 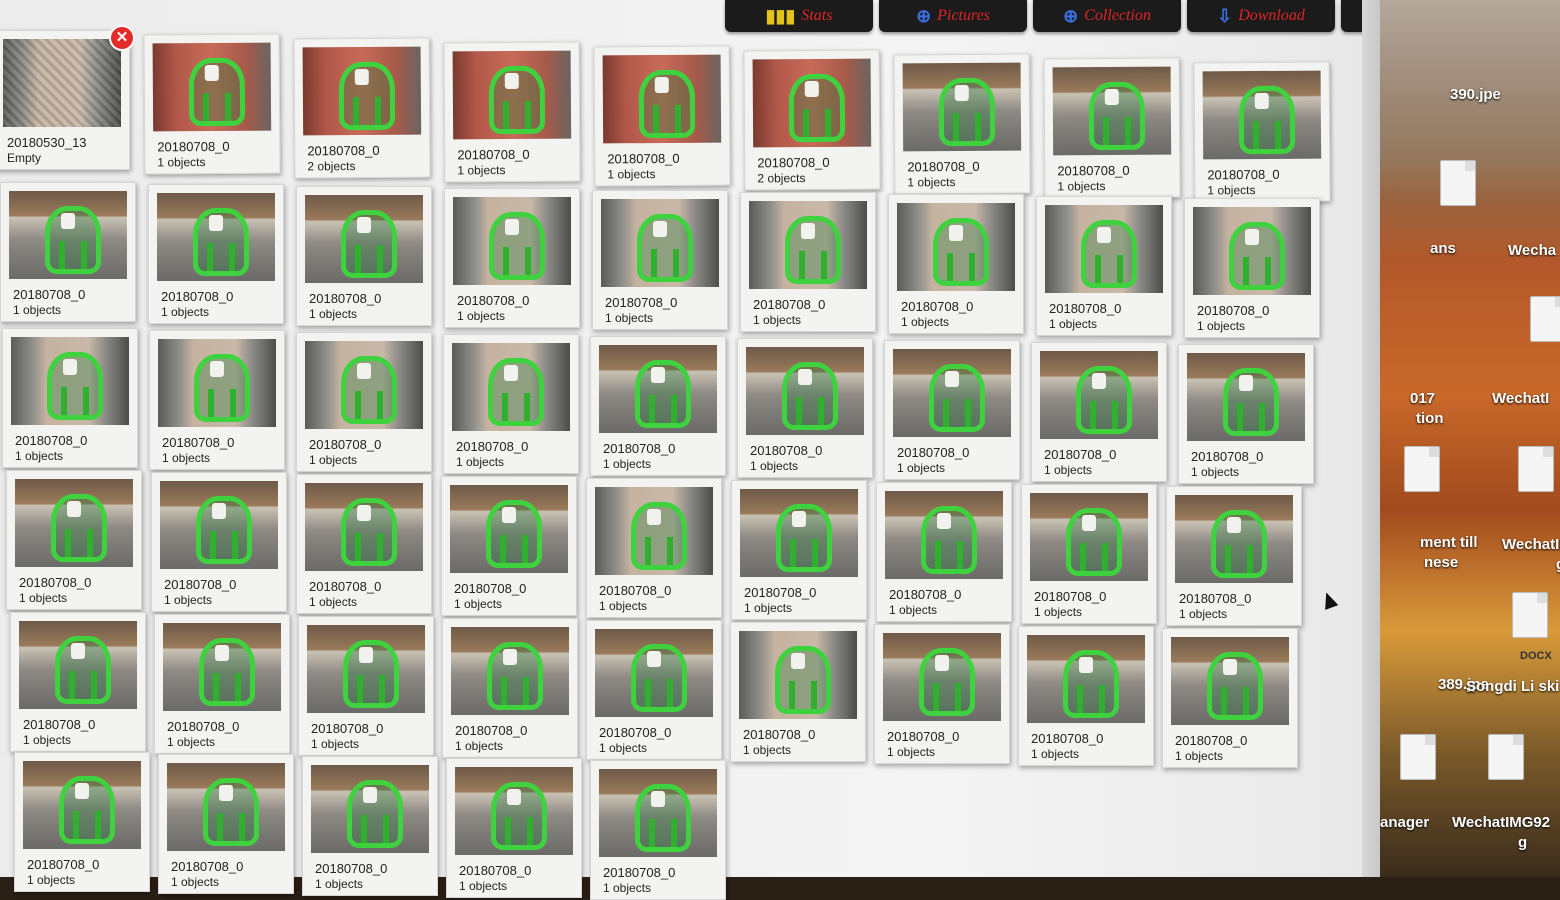 What do you see at coordinates (1441, 562) in the screenshot?
I see `desktop-file-label: nese` at bounding box center [1441, 562].